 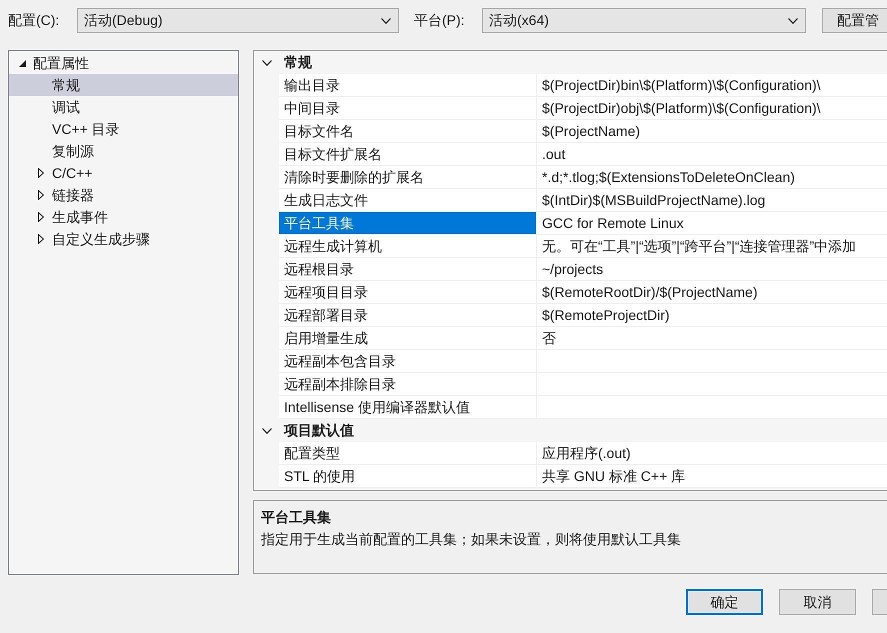 What do you see at coordinates (408, 315) in the screenshot?
I see `property-name: 远程部署目录` at bounding box center [408, 315].